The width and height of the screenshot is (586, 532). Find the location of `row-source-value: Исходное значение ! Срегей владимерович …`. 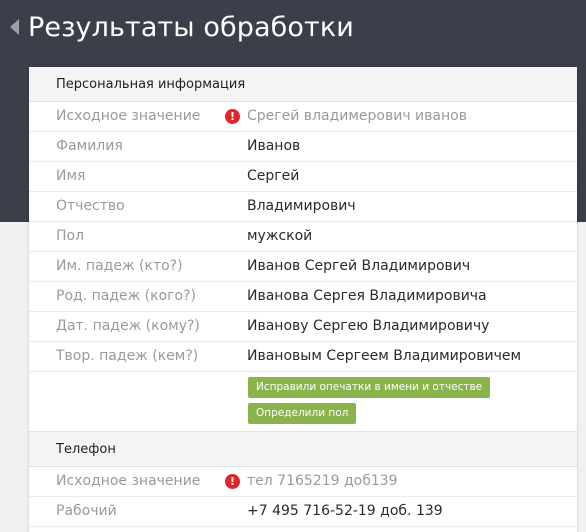

row-source-value: Исходное значение ! Срегей владимерович … is located at coordinates (303, 117).